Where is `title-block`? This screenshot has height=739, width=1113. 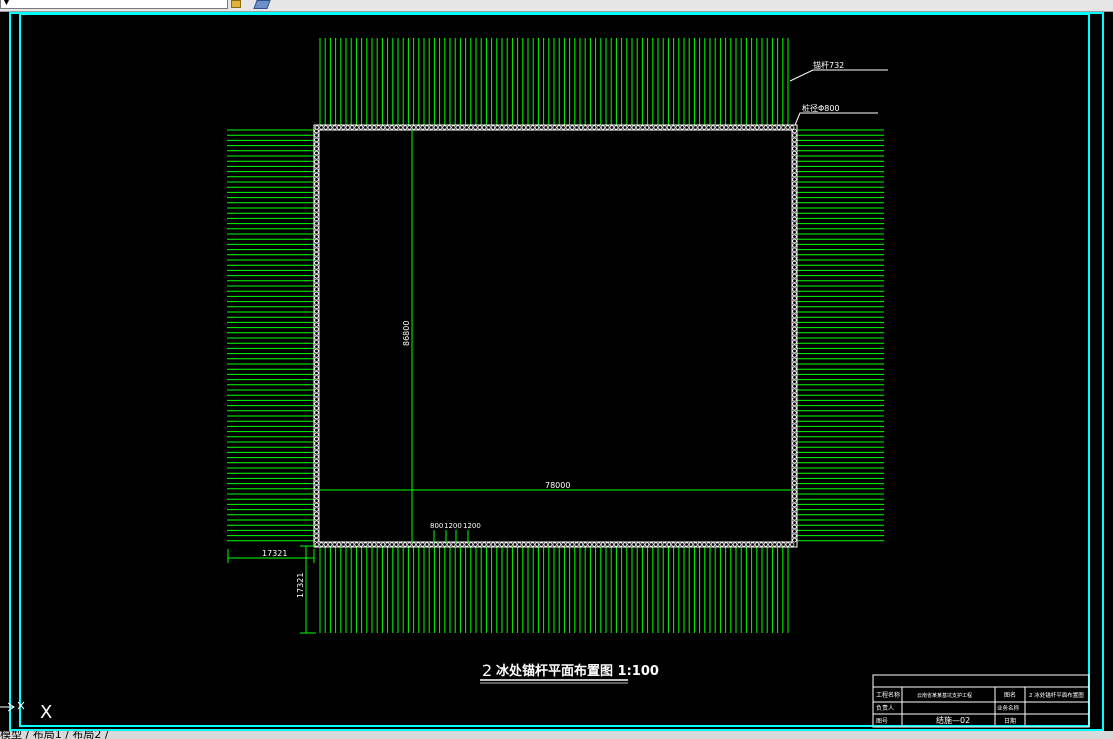
title-block is located at coordinates (981, 701).